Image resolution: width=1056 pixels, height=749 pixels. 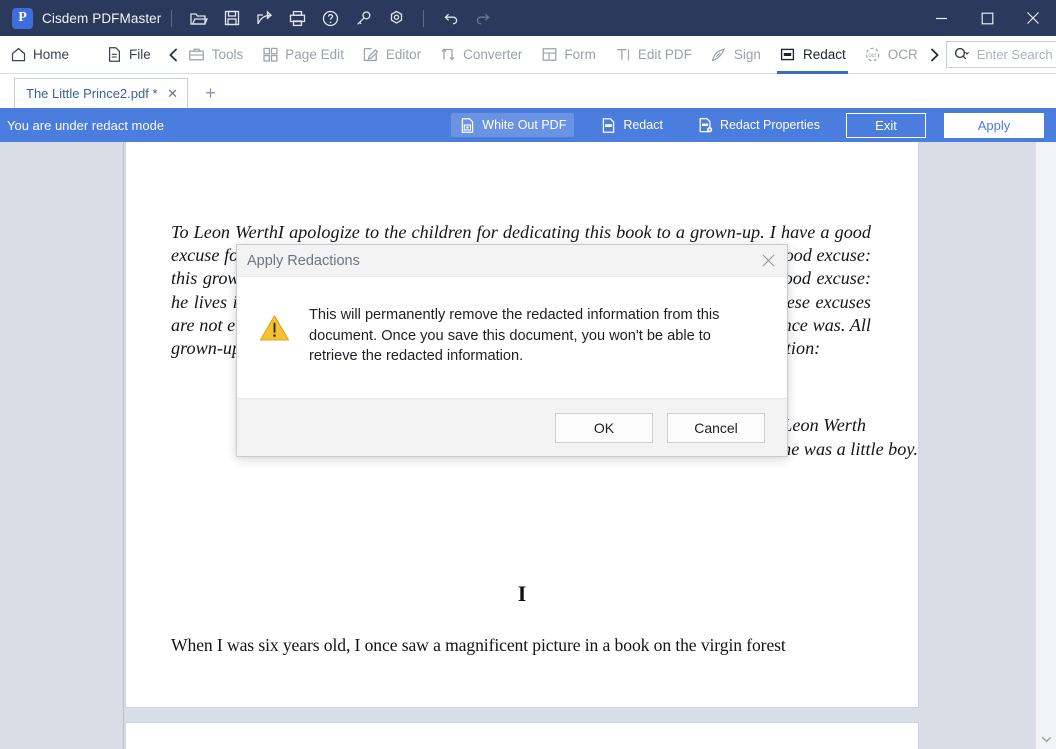 What do you see at coordinates (114, 55) in the screenshot?
I see `file-icon` at bounding box center [114, 55].